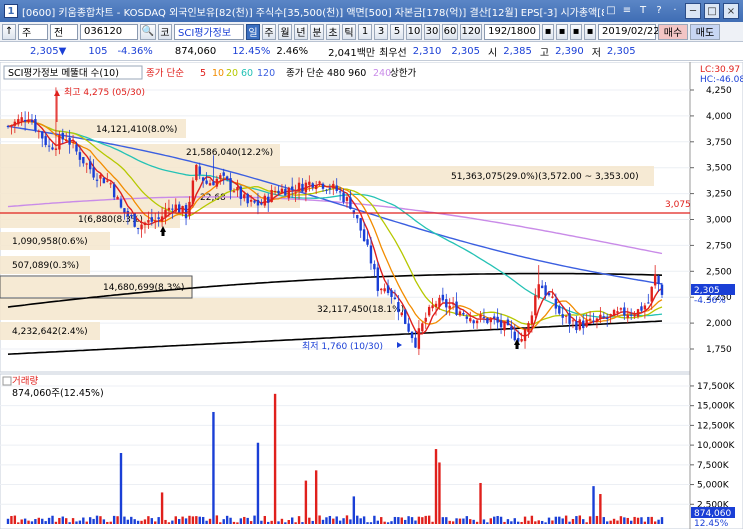  Describe the element at coordinates (269, 31) in the screenshot. I see `tab-weekly: 주` at that location.